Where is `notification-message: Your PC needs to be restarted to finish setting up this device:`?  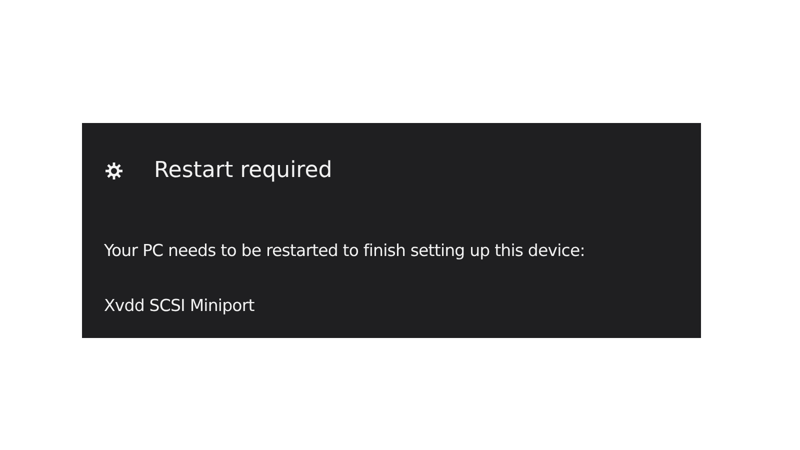
notification-message: Your PC needs to be restarted to finish setting up this device: is located at coordinates (345, 251).